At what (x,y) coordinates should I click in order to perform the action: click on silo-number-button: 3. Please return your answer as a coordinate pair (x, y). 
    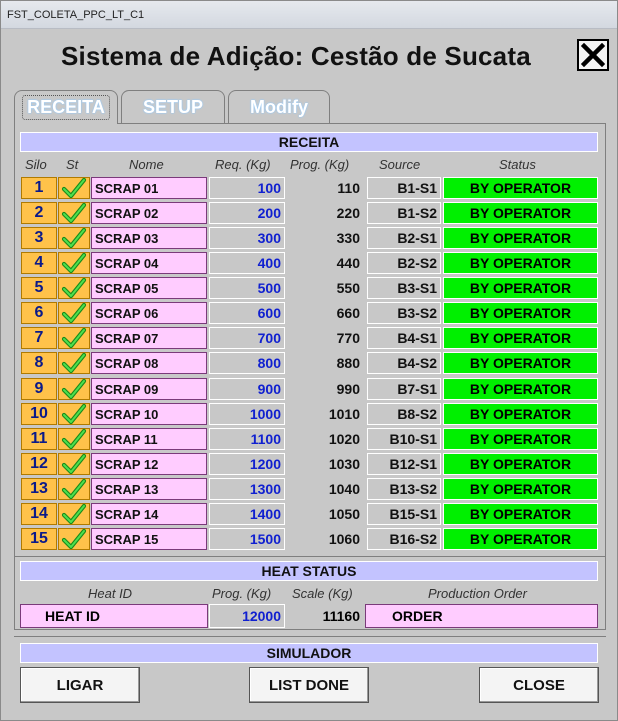
    Looking at the image, I should click on (39, 238).